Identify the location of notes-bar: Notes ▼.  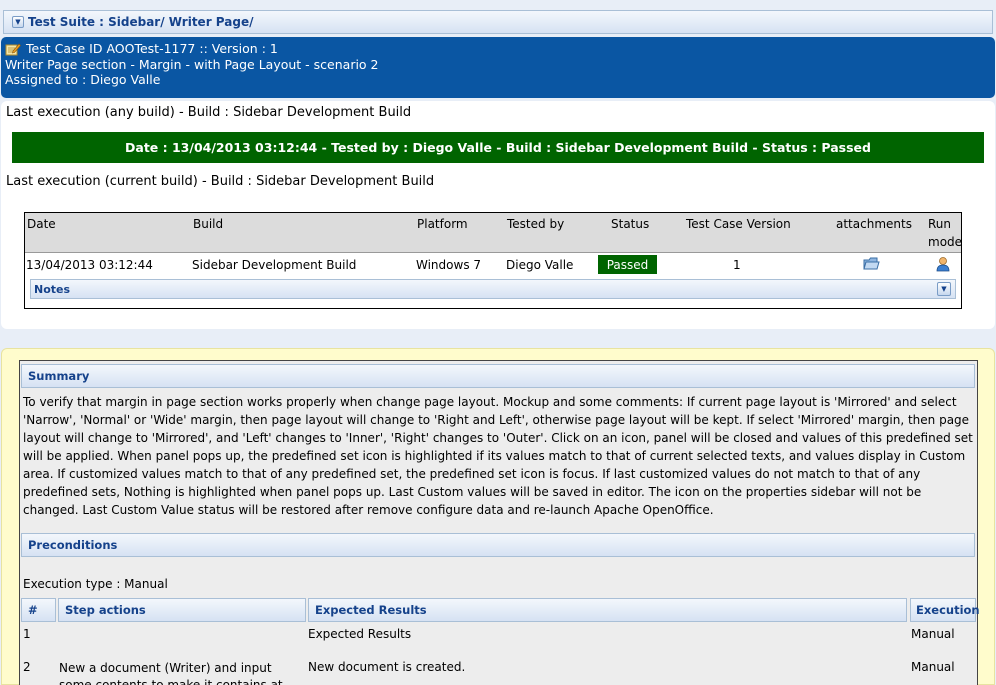
(493, 289).